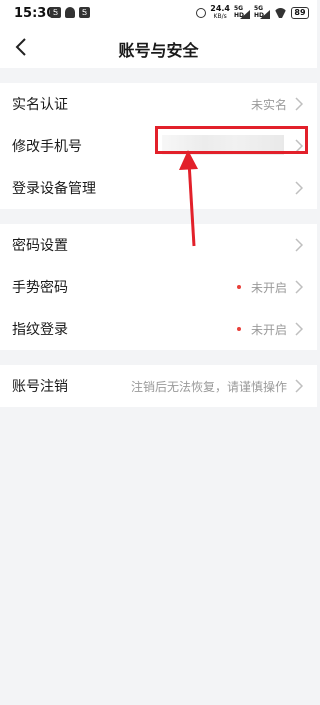 Image resolution: width=320 pixels, height=705 pixels. What do you see at coordinates (300, 13) in the screenshot?
I see `battery-icon: 89` at bounding box center [300, 13].